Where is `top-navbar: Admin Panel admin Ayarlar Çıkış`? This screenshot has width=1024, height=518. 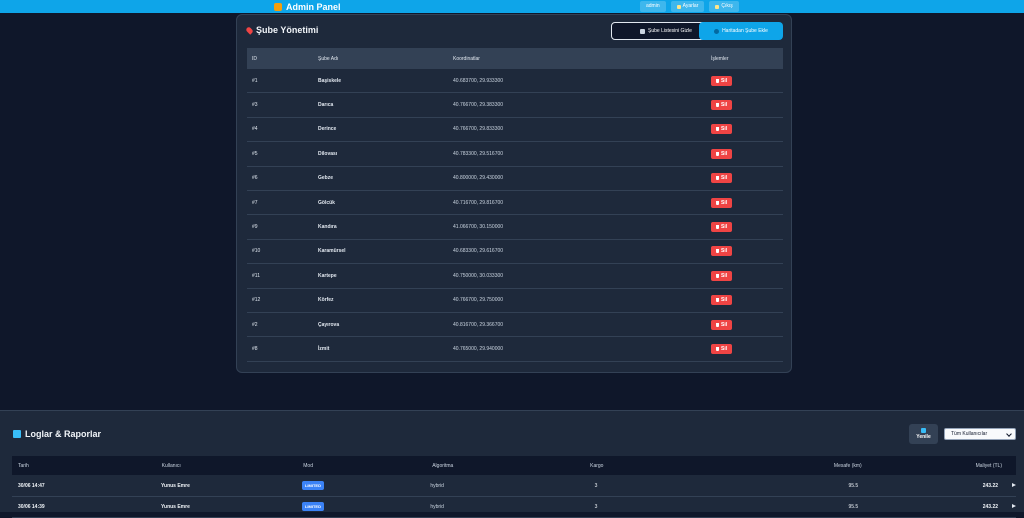
top-navbar: Admin Panel admin Ayarlar Çıkış is located at coordinates (512, 6).